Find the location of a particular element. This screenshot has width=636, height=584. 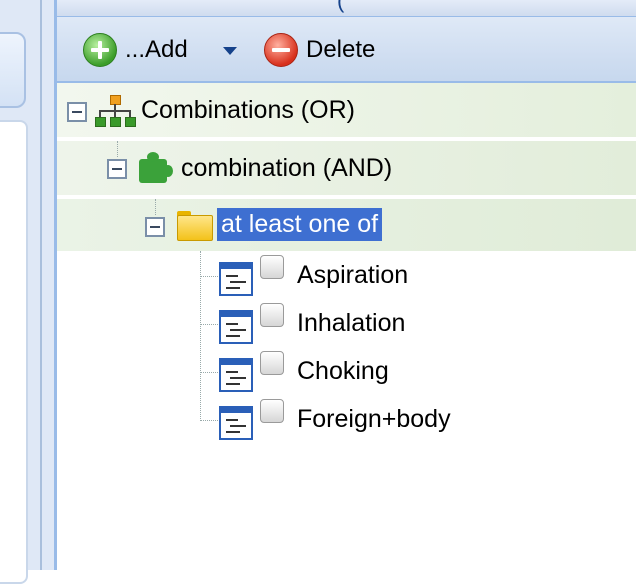

puzzle-icon is located at coordinates (155, 169).